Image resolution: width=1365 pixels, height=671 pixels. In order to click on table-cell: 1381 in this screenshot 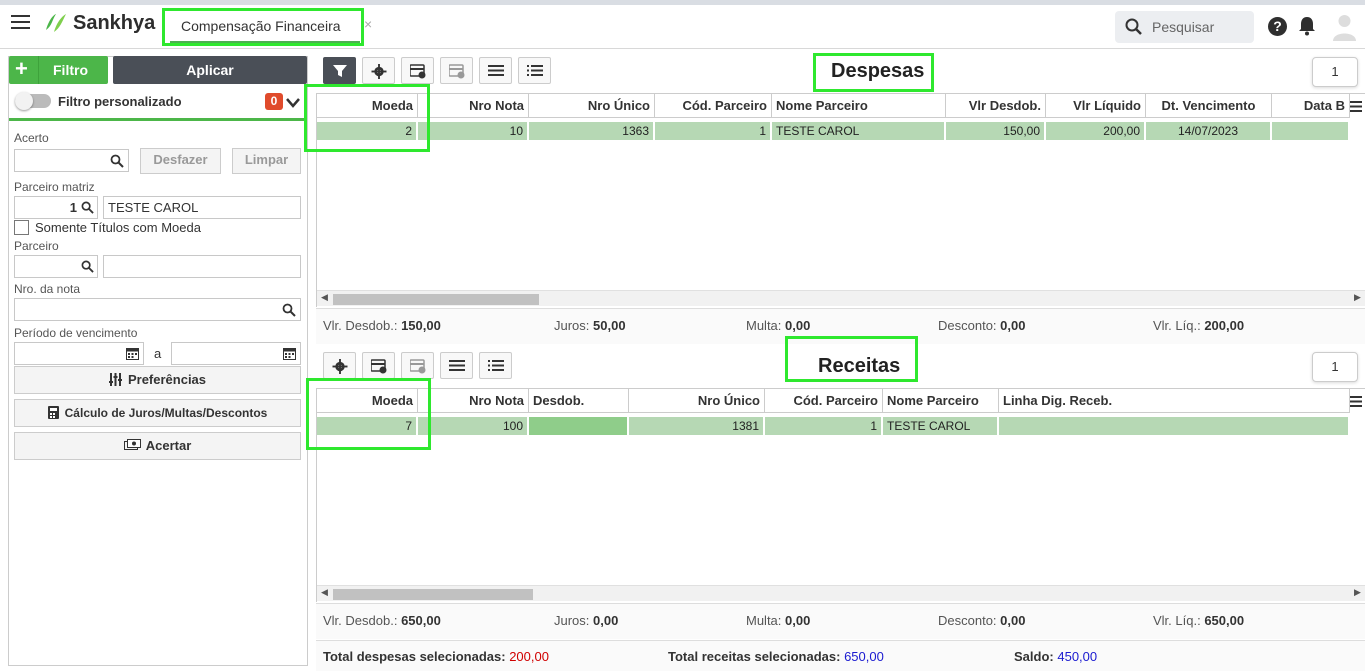, I will do `click(697, 426)`.